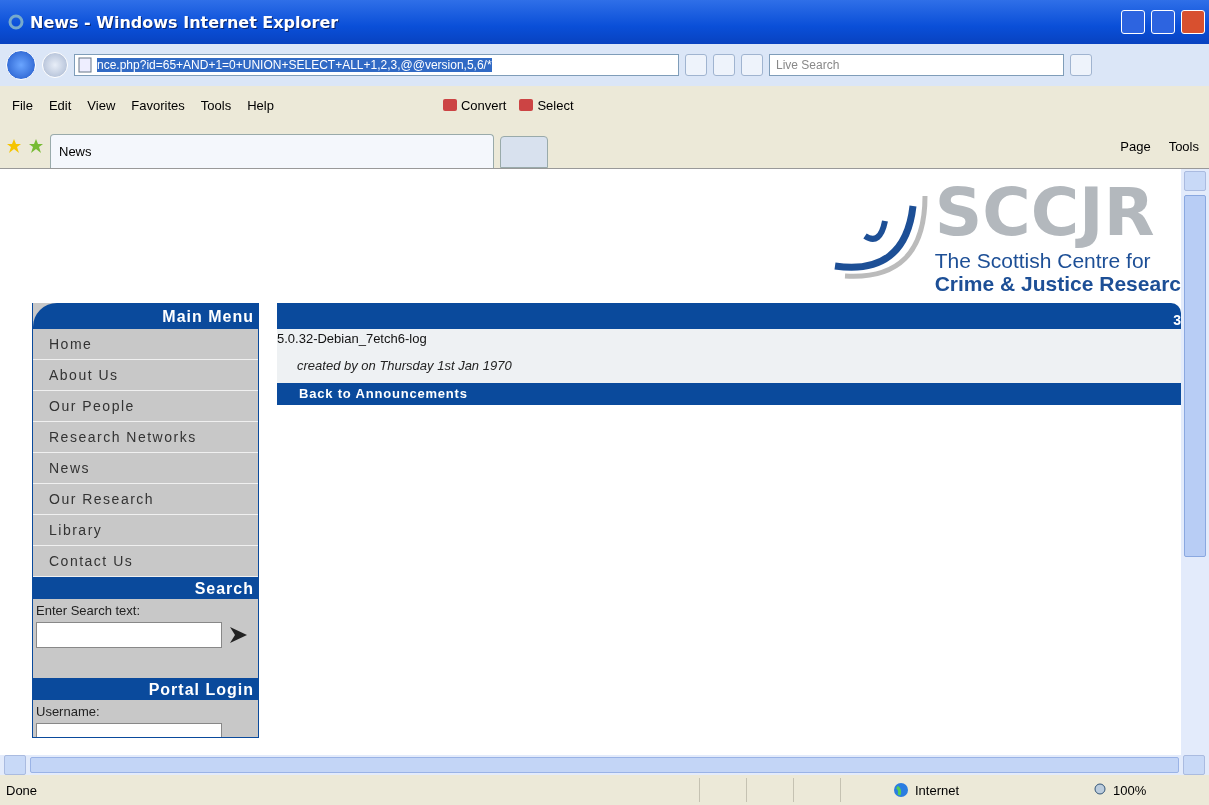 The height and width of the screenshot is (805, 1209). I want to click on globe-icon, so click(901, 790).